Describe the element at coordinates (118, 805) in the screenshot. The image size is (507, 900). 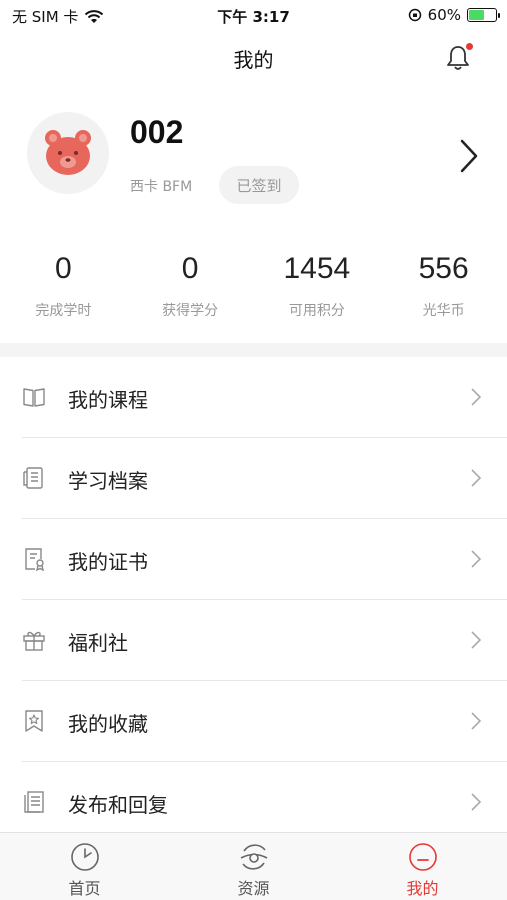
I see `menu-item-label: 发布和回复` at that location.